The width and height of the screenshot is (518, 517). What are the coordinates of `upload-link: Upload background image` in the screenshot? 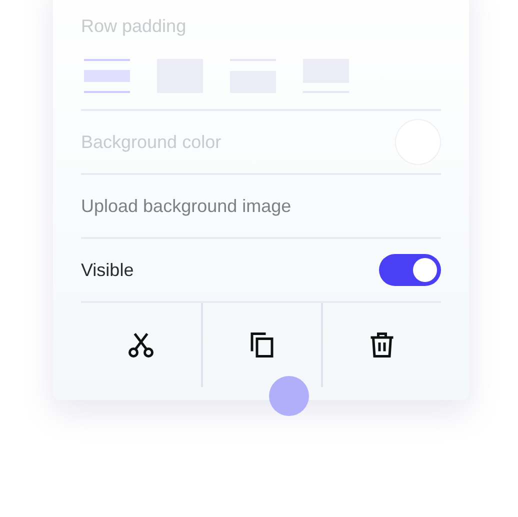 It's located at (186, 206).